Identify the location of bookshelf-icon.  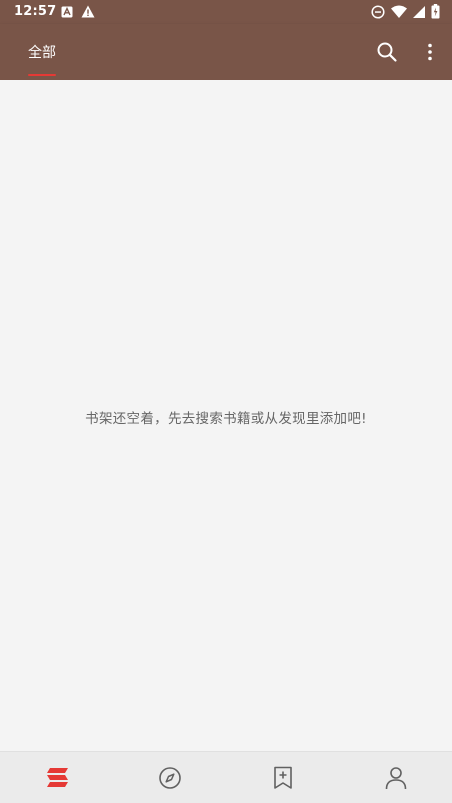
(57, 778).